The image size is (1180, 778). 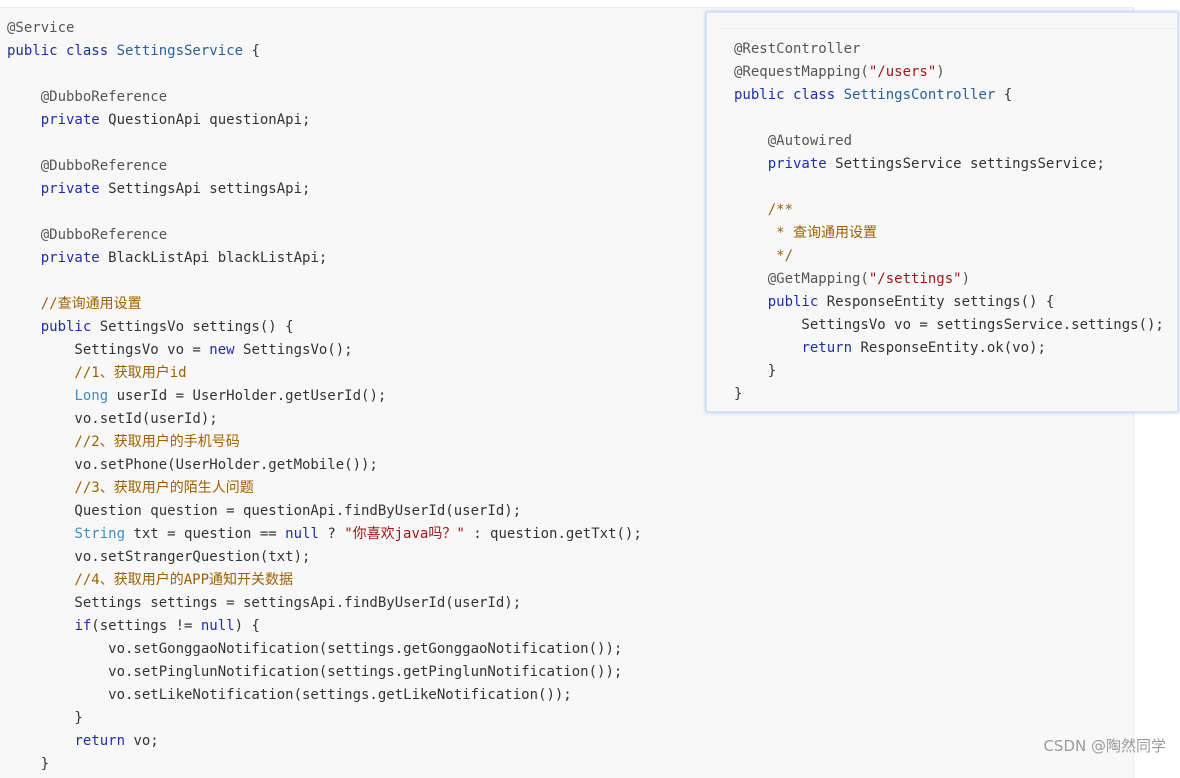 What do you see at coordinates (793, 141) in the screenshot?
I see `code-line: @Autowired` at bounding box center [793, 141].